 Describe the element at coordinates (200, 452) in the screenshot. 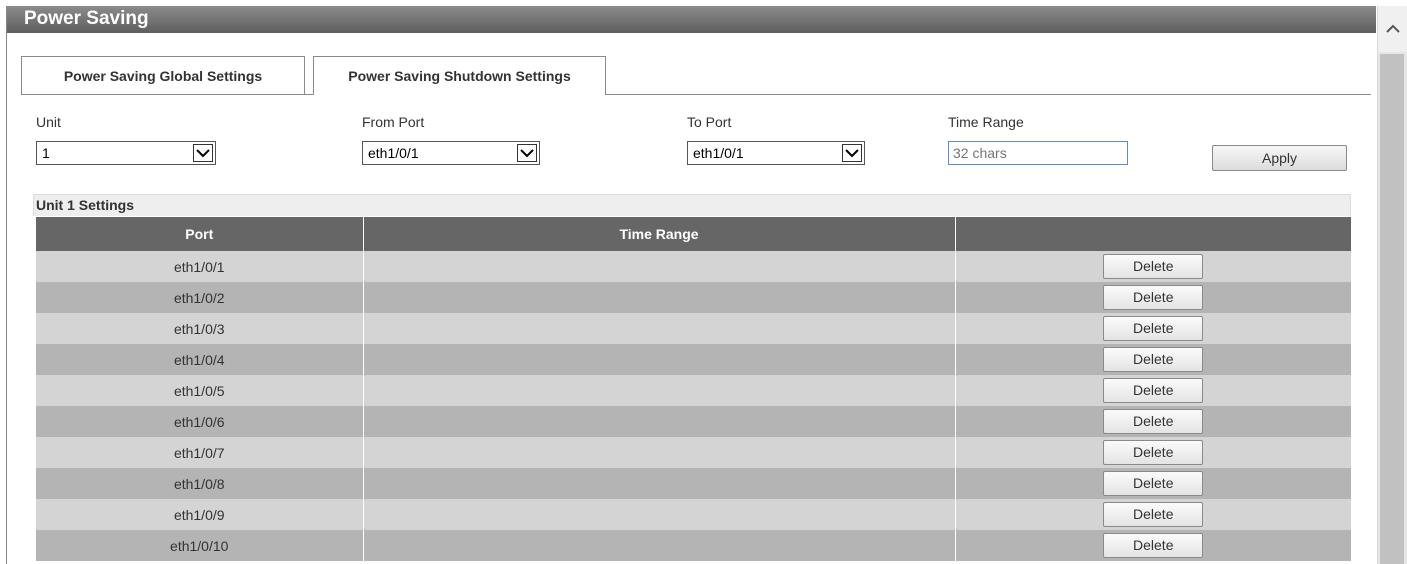

I see `port-cell: eth1/0/7` at that location.